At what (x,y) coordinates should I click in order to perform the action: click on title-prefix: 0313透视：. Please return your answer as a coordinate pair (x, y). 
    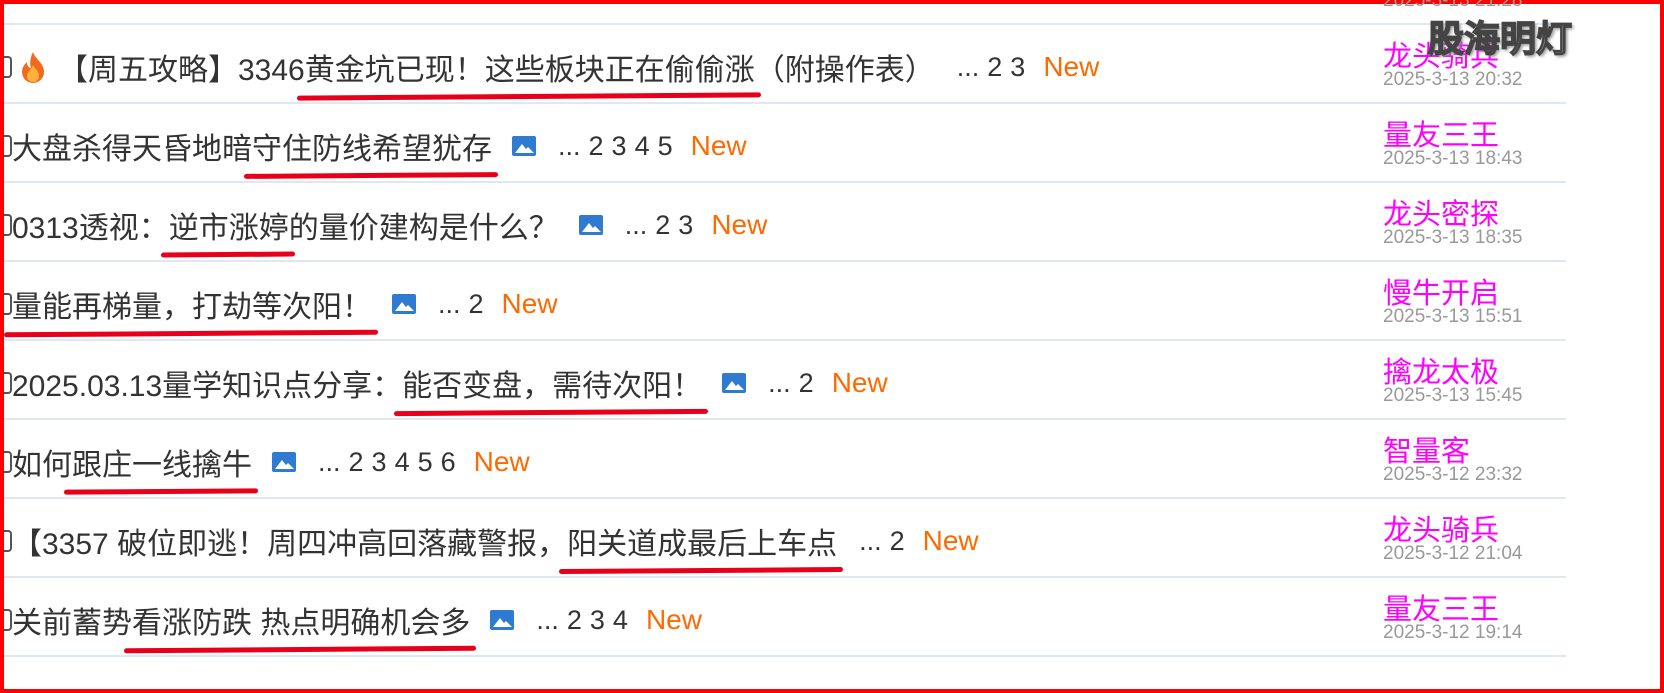
    Looking at the image, I should click on (90, 225).